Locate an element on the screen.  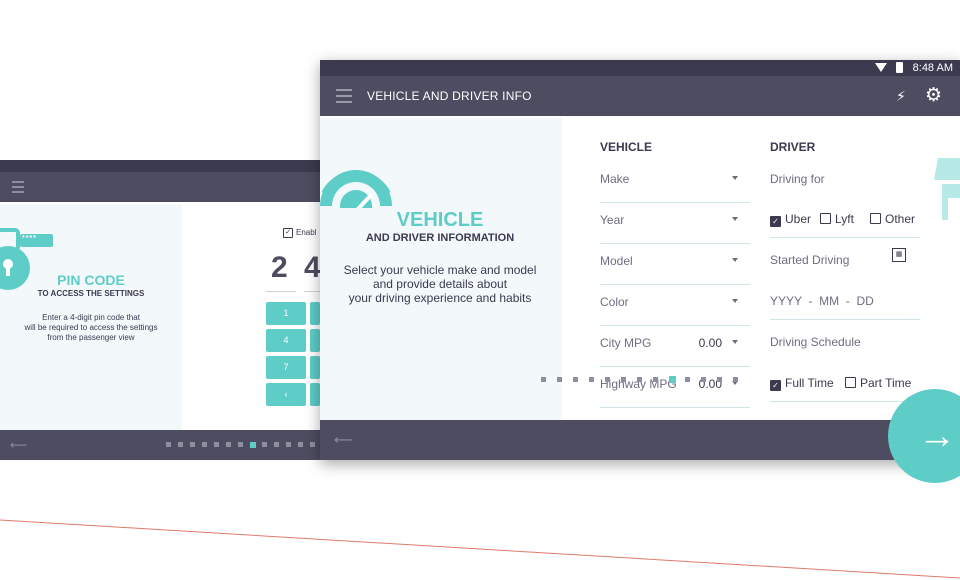
status-bar: 8:48 AM is located at coordinates (640, 68).